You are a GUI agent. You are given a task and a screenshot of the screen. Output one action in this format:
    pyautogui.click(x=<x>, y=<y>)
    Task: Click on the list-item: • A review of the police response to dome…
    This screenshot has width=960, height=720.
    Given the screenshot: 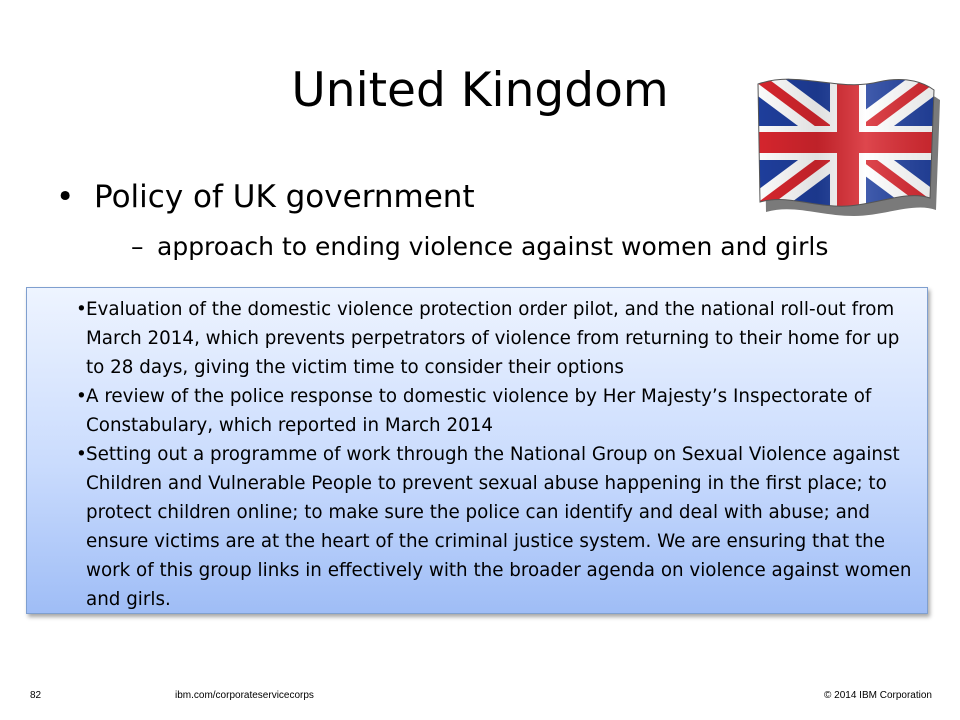 What is the action you would take?
    pyautogui.click(x=497, y=411)
    